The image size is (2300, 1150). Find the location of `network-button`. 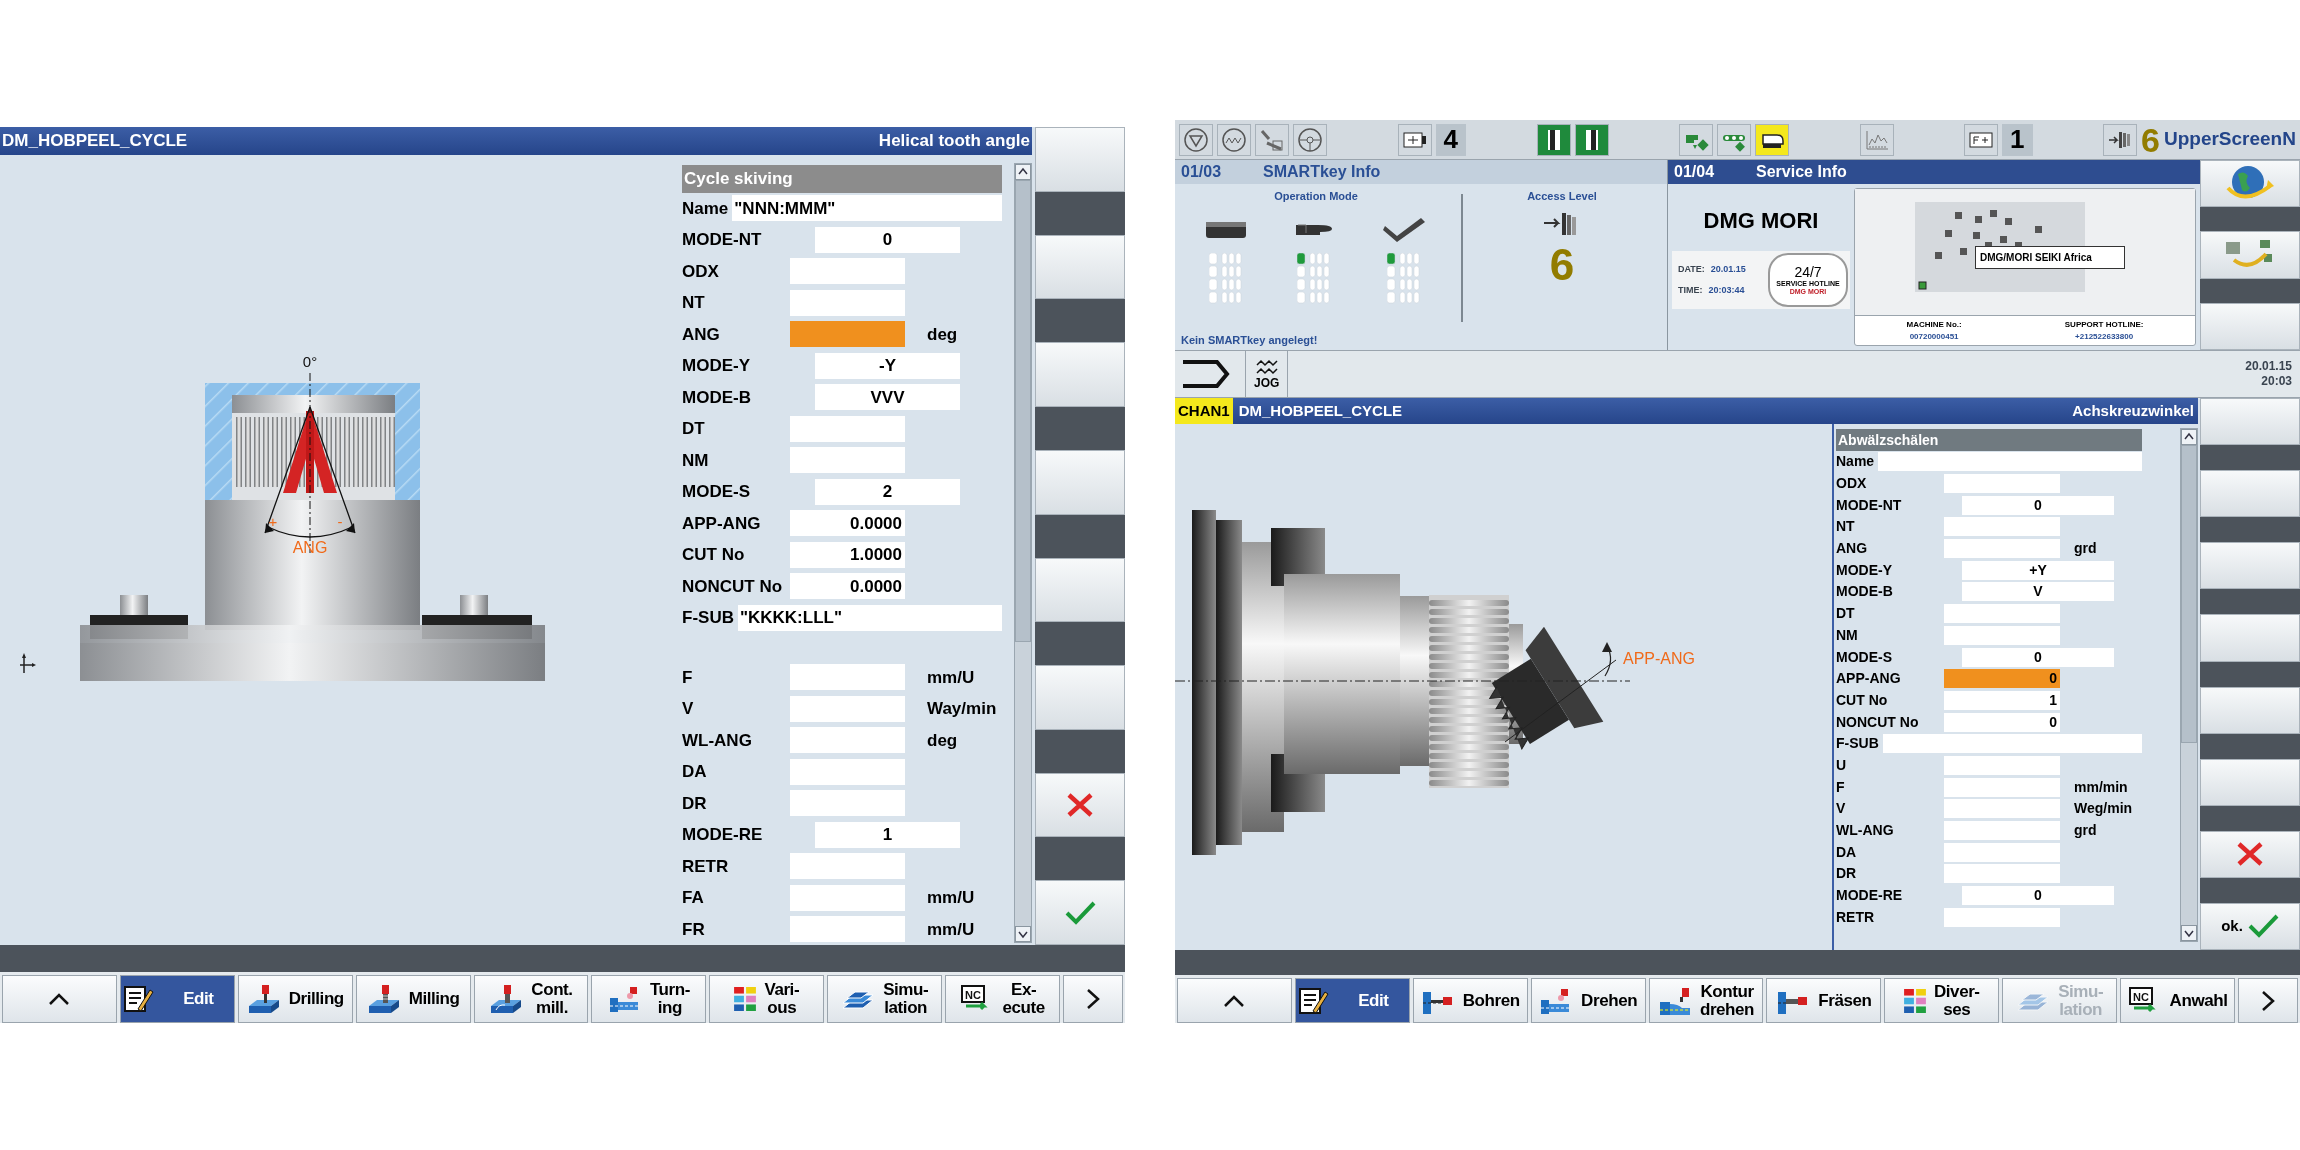

network-button is located at coordinates (2250, 255).